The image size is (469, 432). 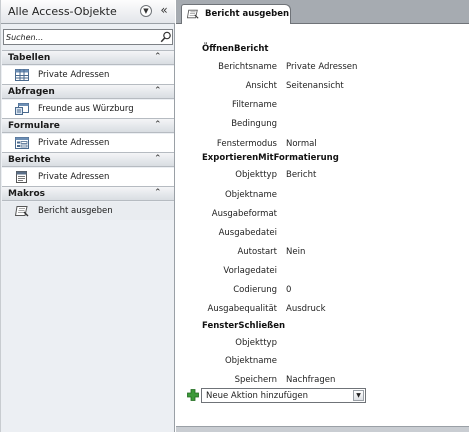 I want to click on green-plus-icon, so click(x=193, y=395).